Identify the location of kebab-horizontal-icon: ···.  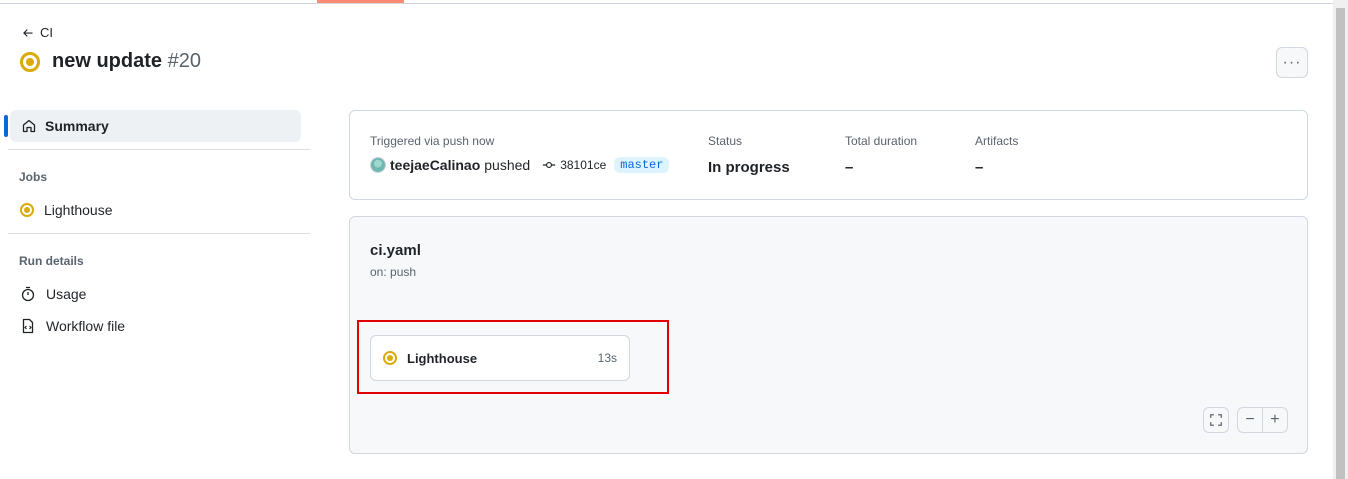
(1292, 62).